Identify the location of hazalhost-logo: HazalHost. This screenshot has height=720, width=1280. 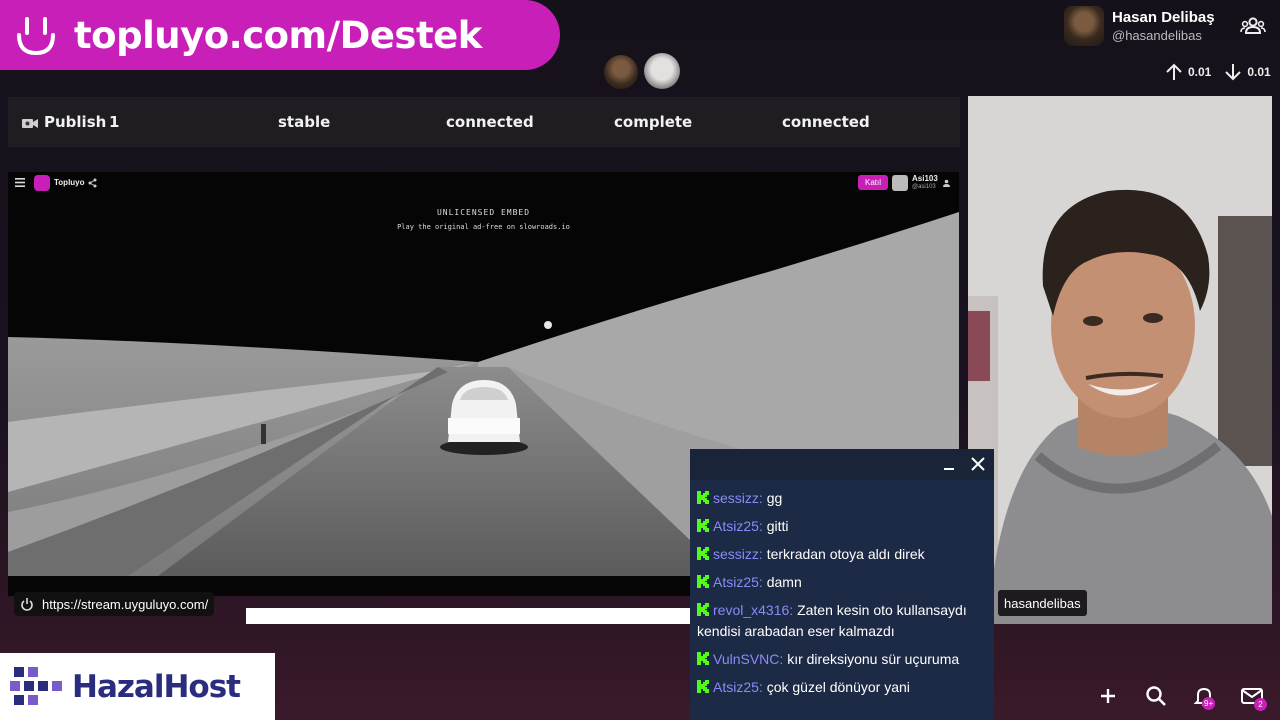
(137, 686).